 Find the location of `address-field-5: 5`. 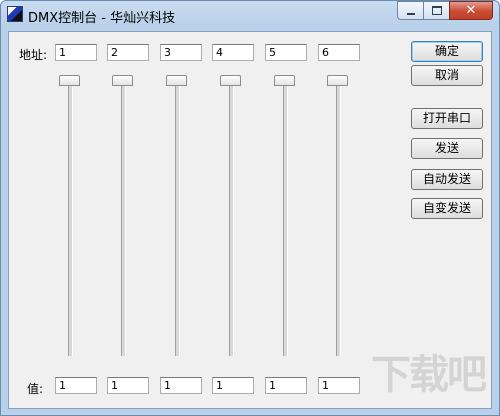

address-field-5: 5 is located at coordinates (286, 52).